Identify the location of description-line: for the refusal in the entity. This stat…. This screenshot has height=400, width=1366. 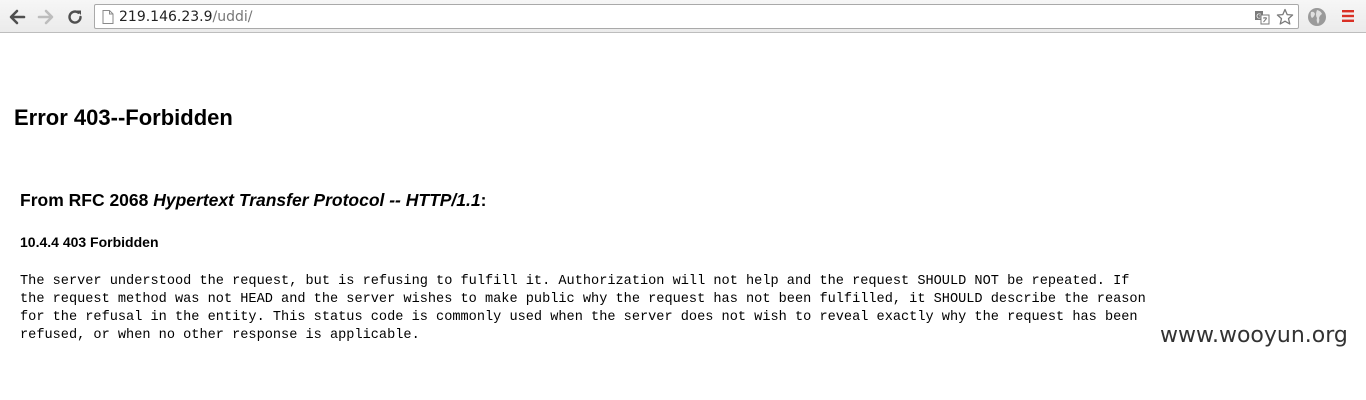
(579, 317).